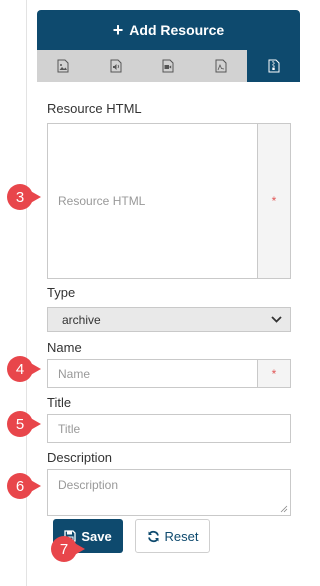  Describe the element at coordinates (24, 197) in the screenshot. I see `callout-badge: 3` at that location.